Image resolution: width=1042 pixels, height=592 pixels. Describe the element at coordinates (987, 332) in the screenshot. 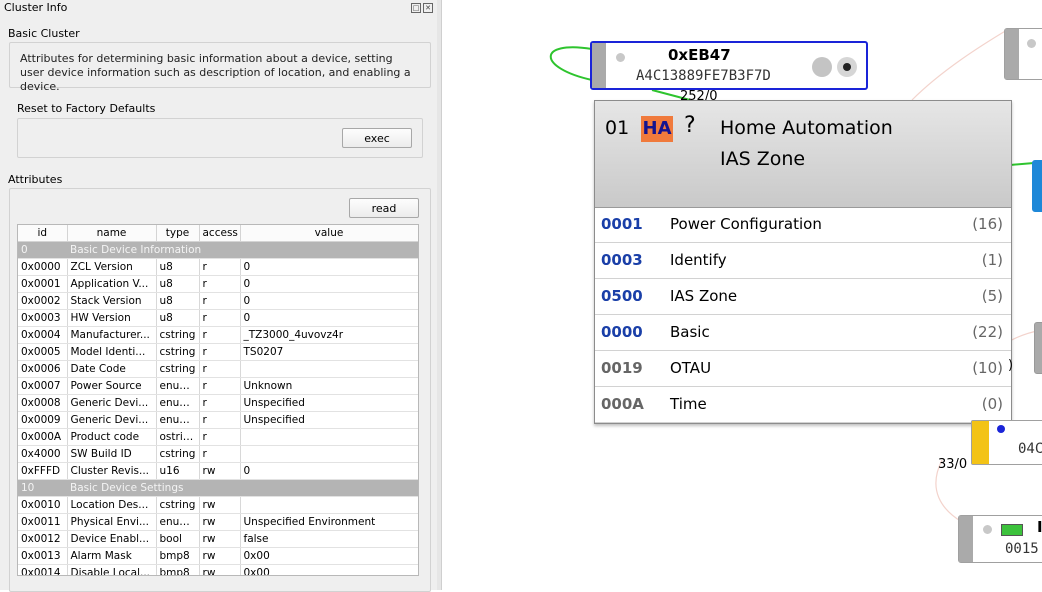

I see `cluster-attribute-count: (22)` at that location.